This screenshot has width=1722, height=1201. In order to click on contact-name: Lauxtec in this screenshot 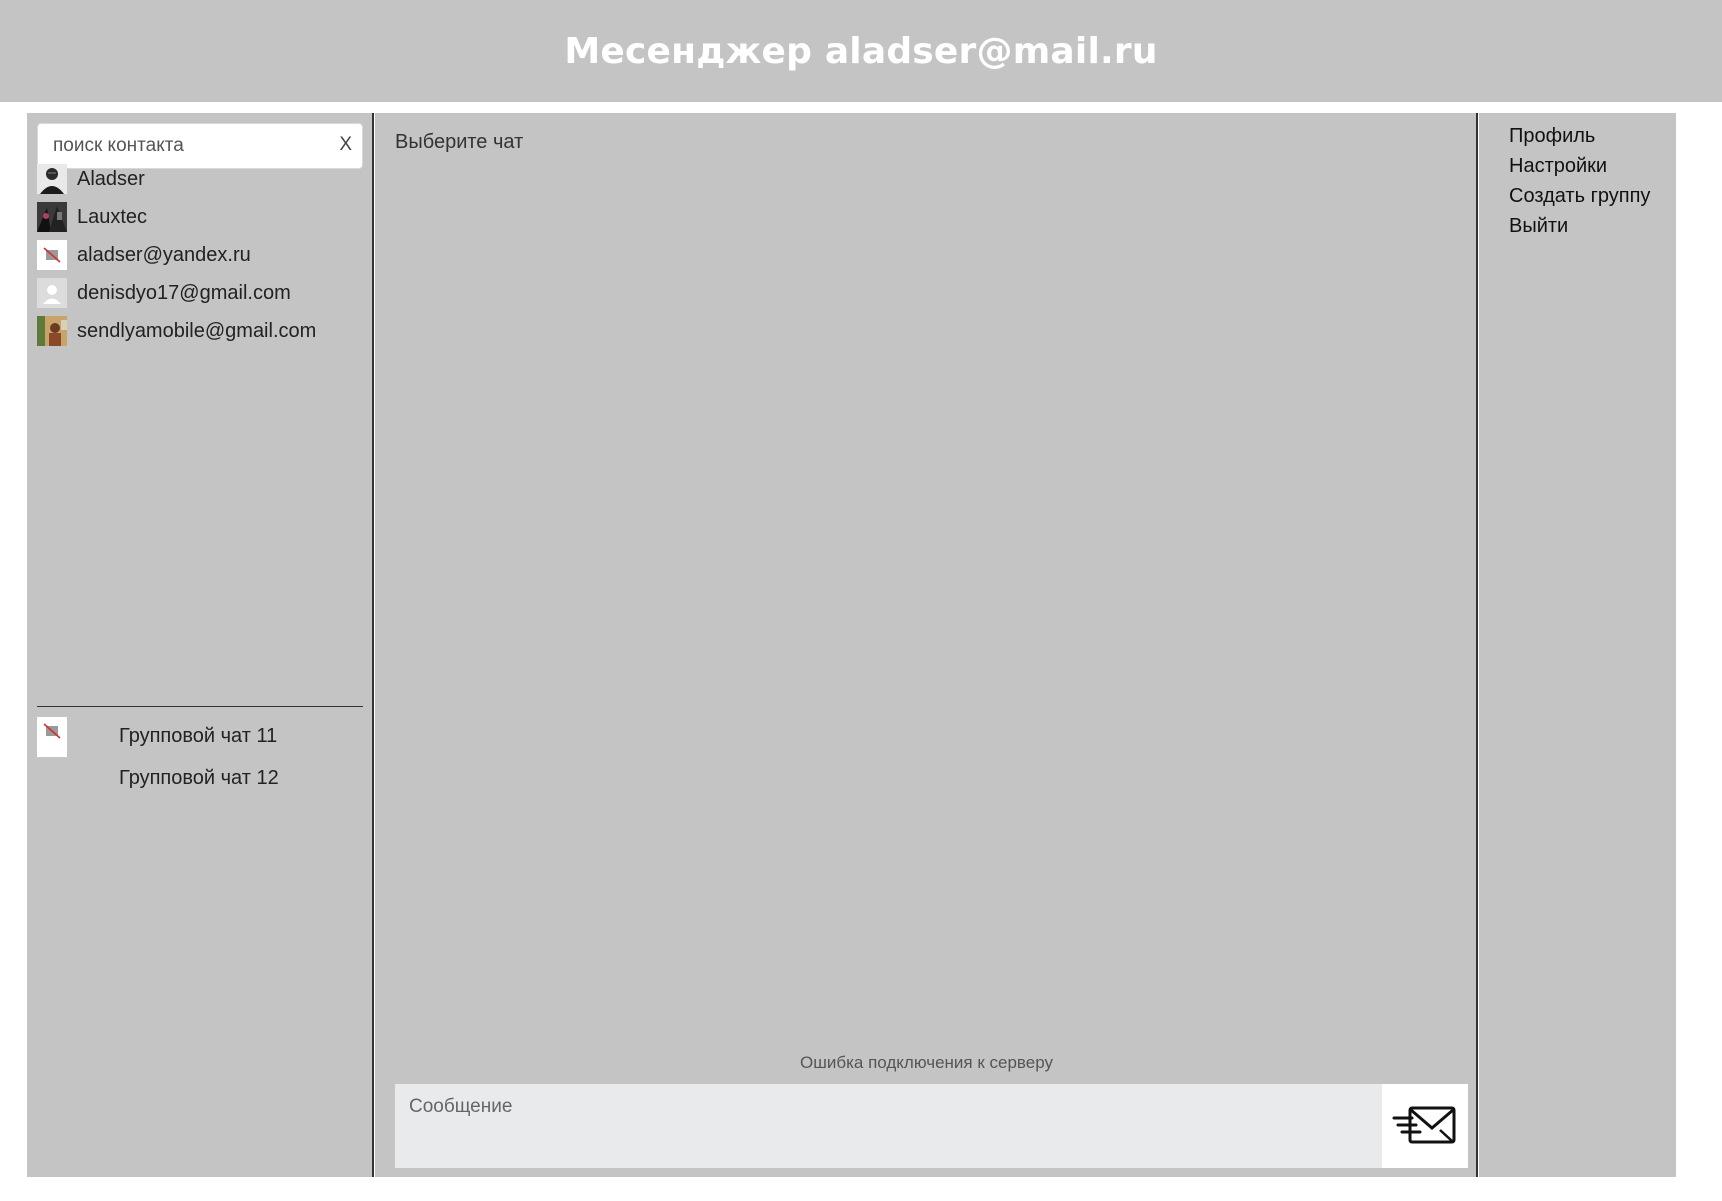, I will do `click(112, 216)`.